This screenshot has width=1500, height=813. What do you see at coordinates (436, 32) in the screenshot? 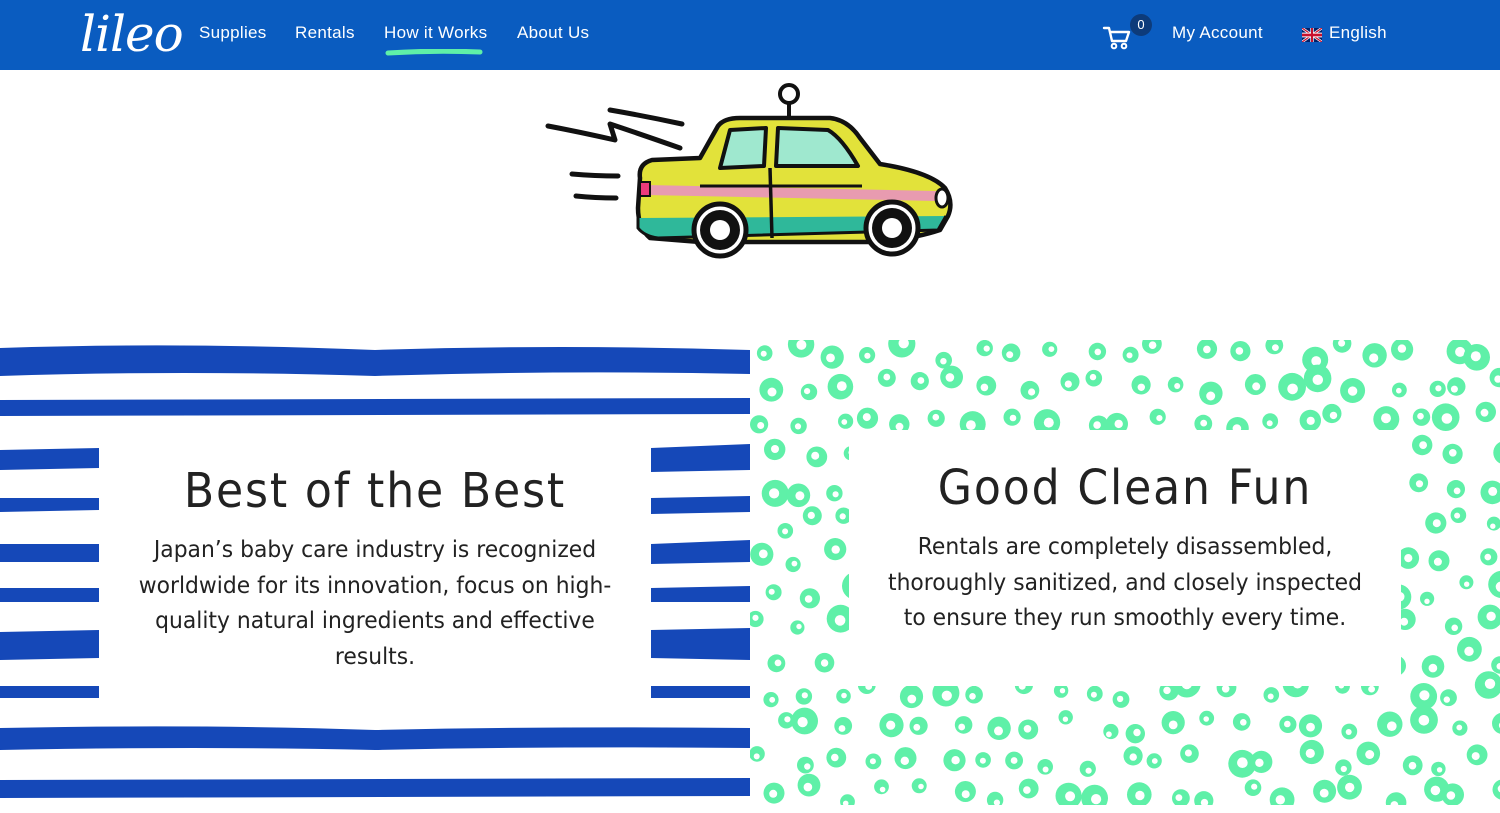
I see `nav-link-how-it-works-label: How it Works` at bounding box center [436, 32].